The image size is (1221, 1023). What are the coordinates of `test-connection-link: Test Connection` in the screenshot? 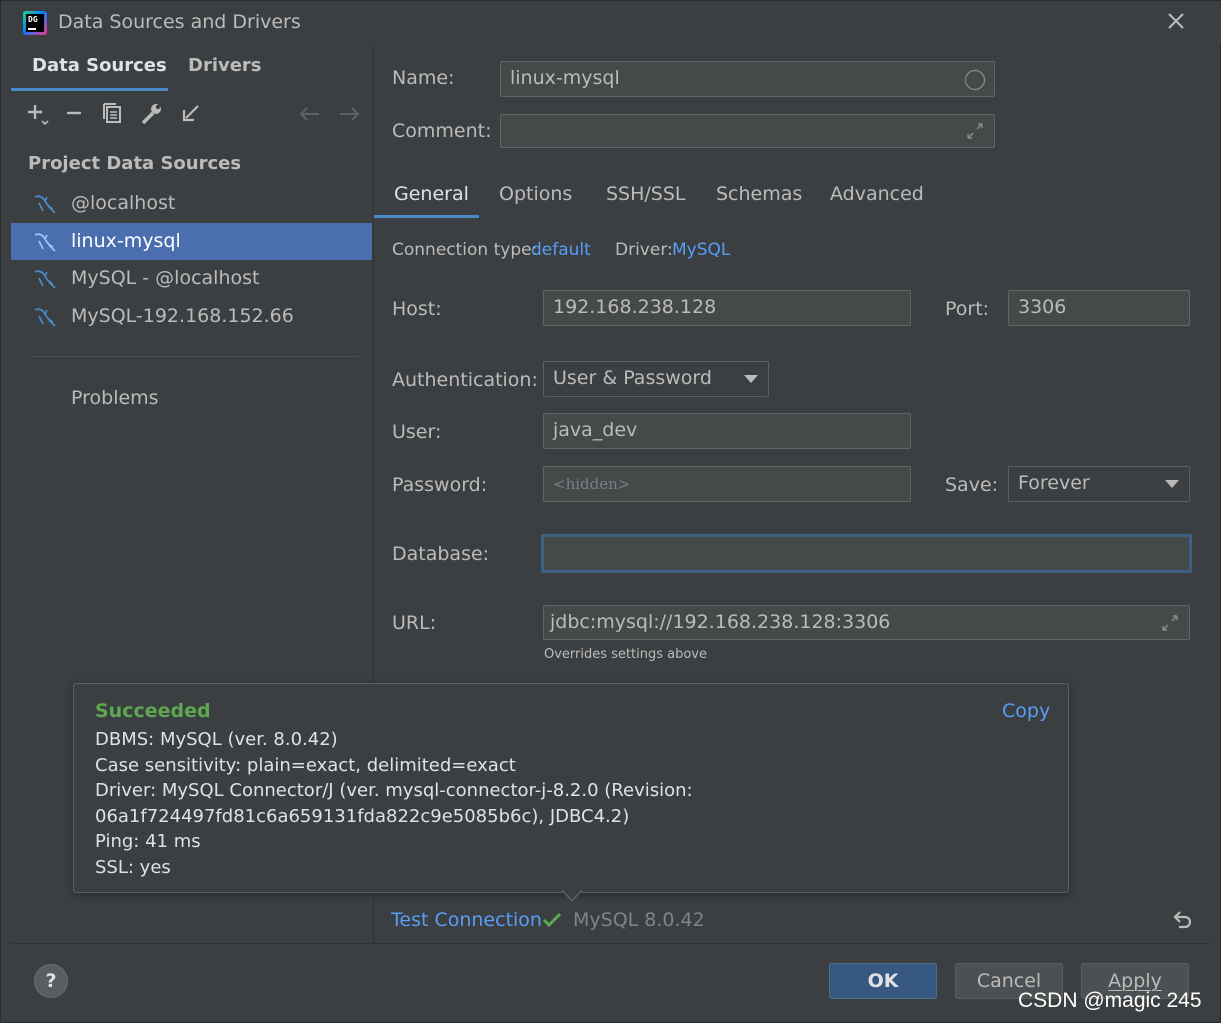 It's located at (466, 920).